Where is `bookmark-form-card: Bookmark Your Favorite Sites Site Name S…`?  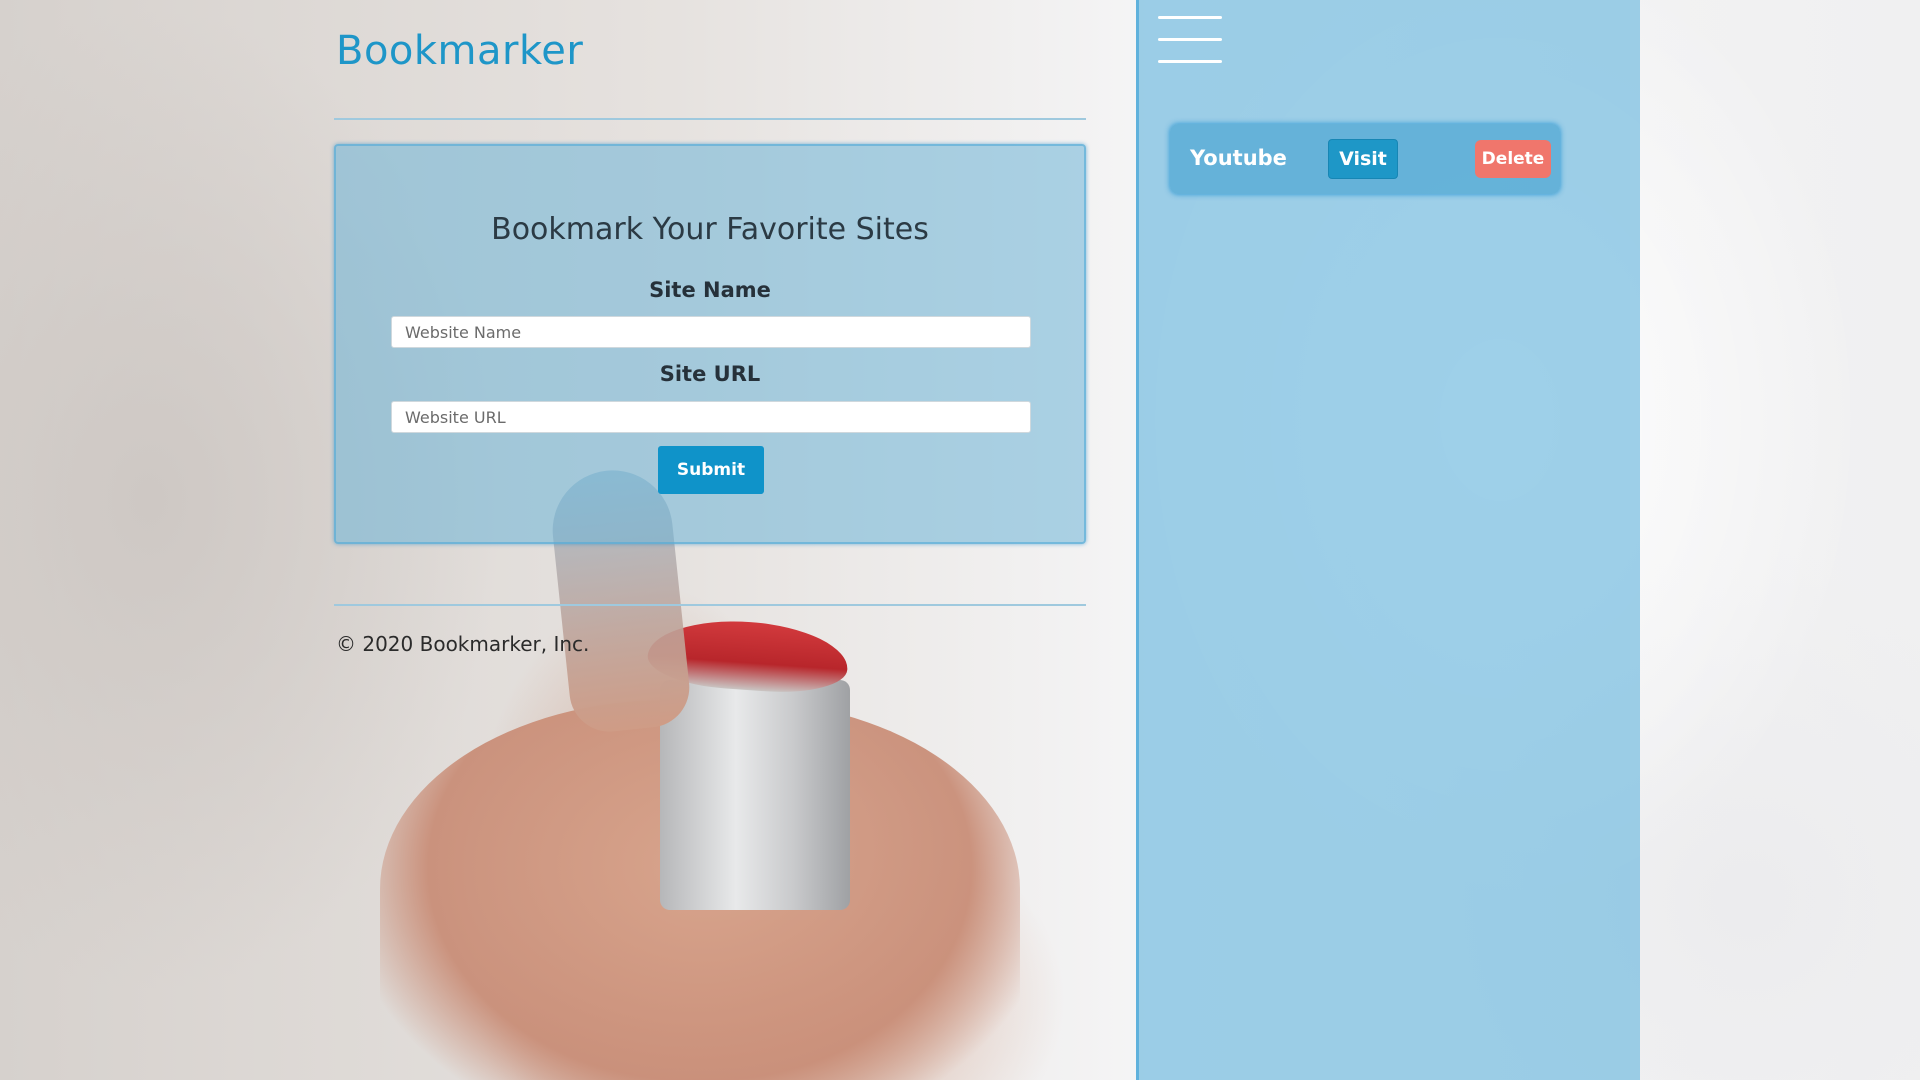
bookmark-form-card: Bookmark Your Favorite Sites Site Name S… is located at coordinates (710, 344).